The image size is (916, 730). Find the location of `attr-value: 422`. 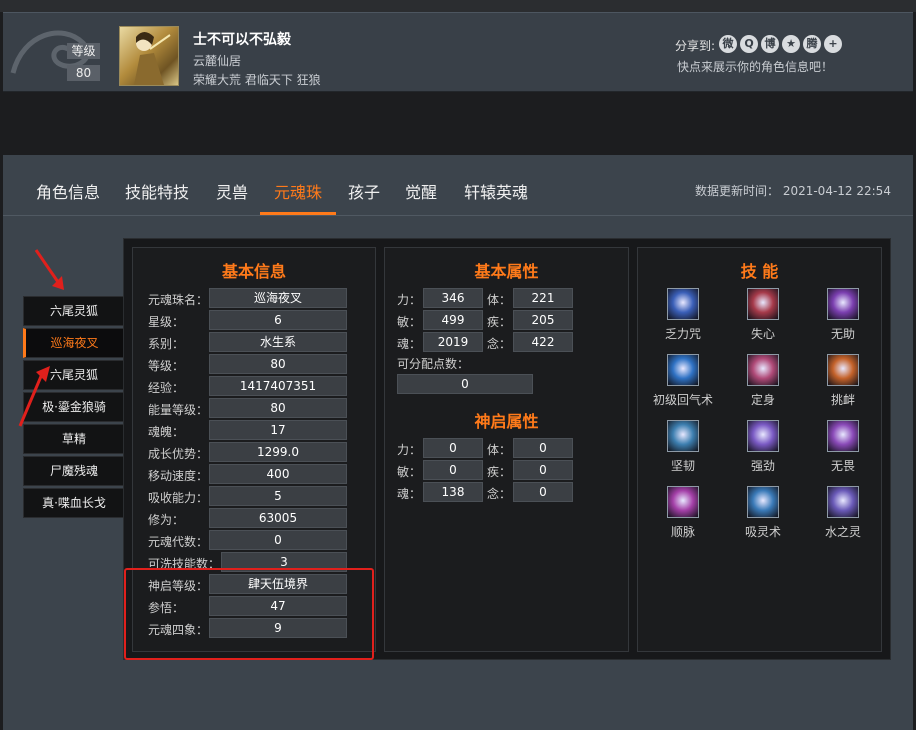

attr-value: 422 is located at coordinates (543, 342).